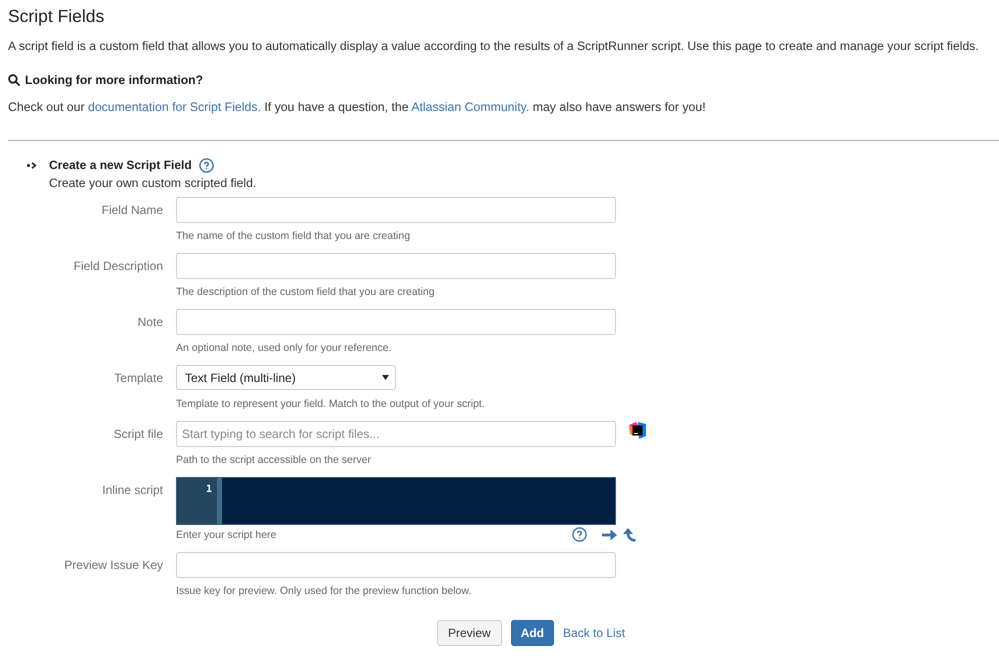 The height and width of the screenshot is (661, 999). I want to click on field-hint: The description of the custom field that you are creating, so click(305, 292).